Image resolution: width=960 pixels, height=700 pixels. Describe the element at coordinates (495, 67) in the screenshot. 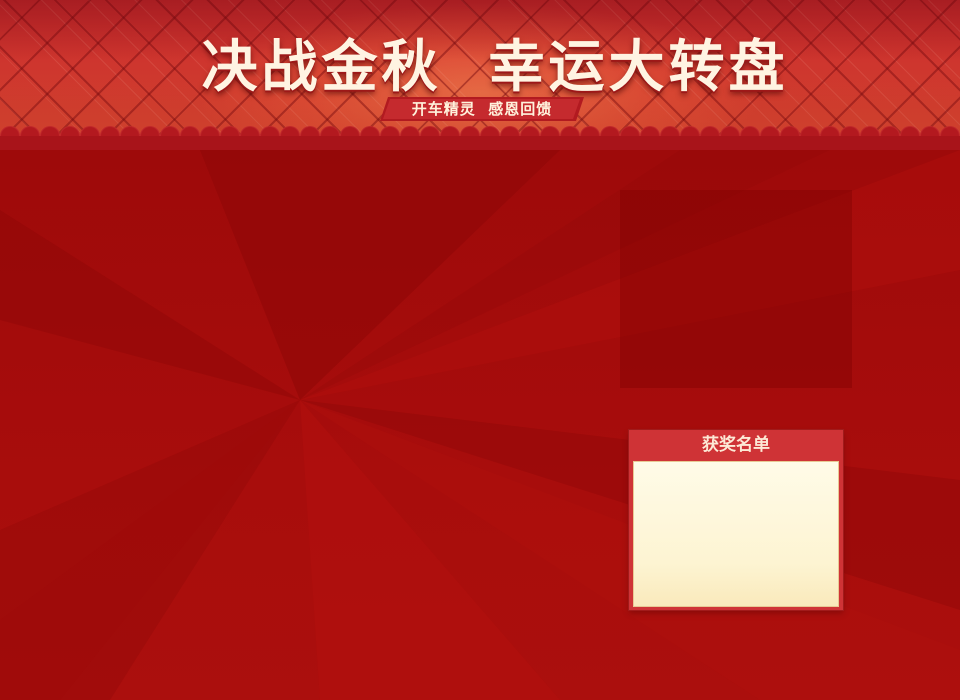

I see `page-title: 决战金秋 幸运大转盘` at that location.